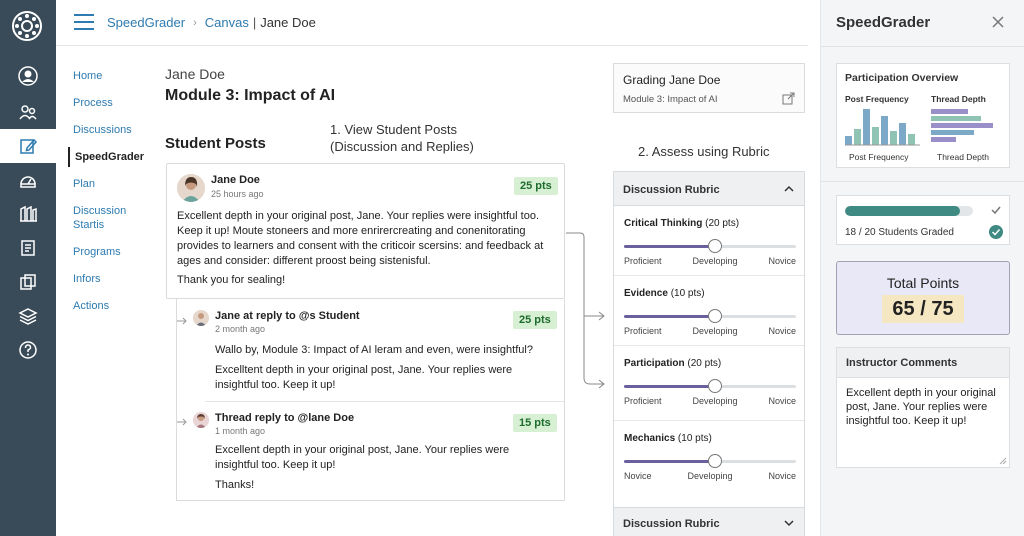 The width and height of the screenshot is (1024, 536). Describe the element at coordinates (110, 218) in the screenshot. I see `course-nav-discussion-starts: Discussion Startis` at that location.